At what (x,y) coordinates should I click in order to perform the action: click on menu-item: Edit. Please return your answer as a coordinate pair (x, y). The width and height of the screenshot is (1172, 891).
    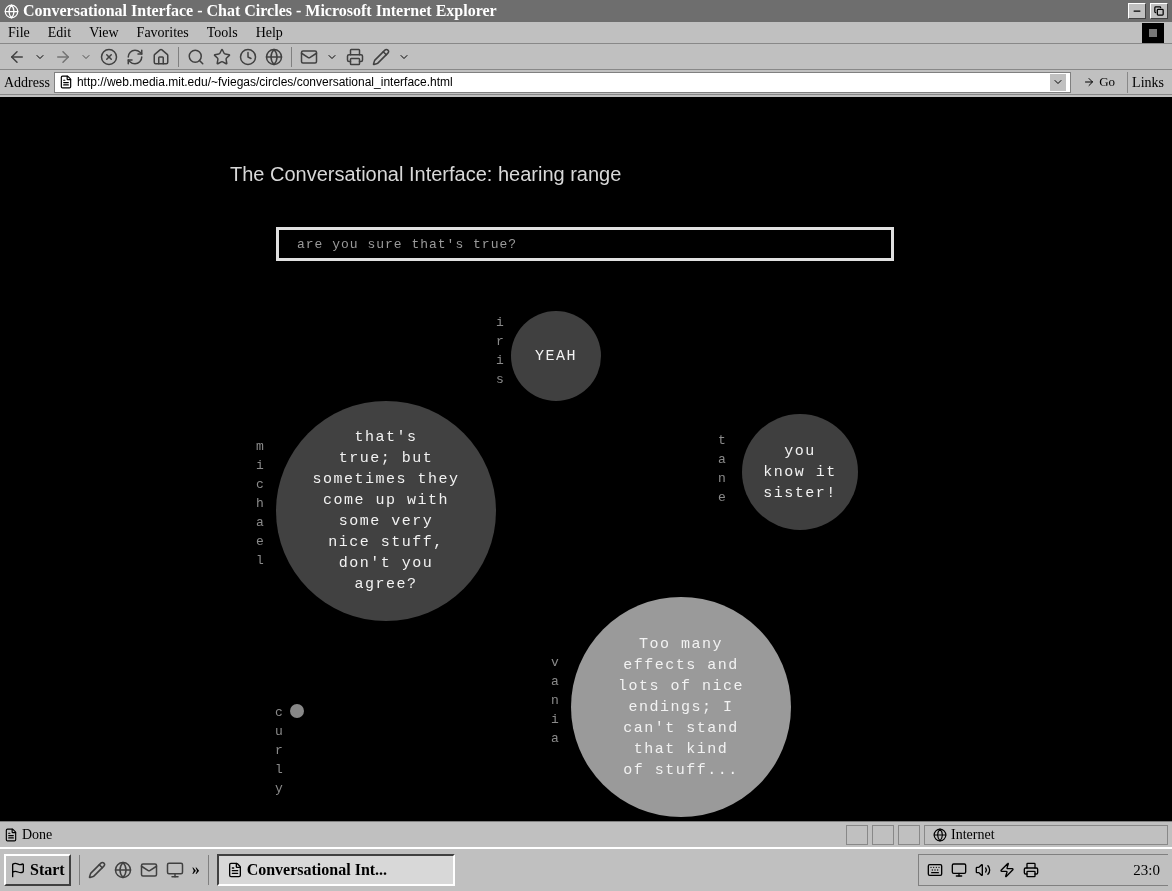
    Looking at the image, I should click on (59, 32).